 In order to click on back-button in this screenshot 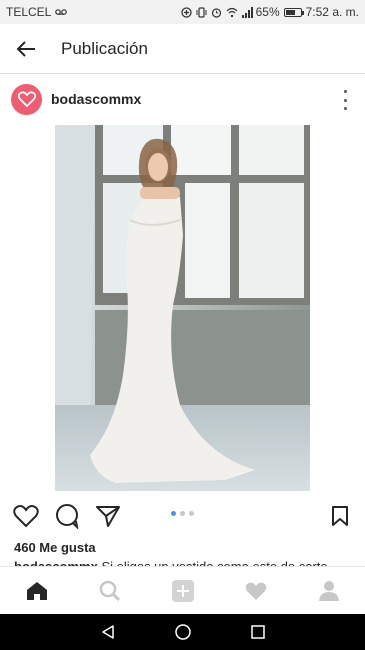, I will do `click(26, 49)`.